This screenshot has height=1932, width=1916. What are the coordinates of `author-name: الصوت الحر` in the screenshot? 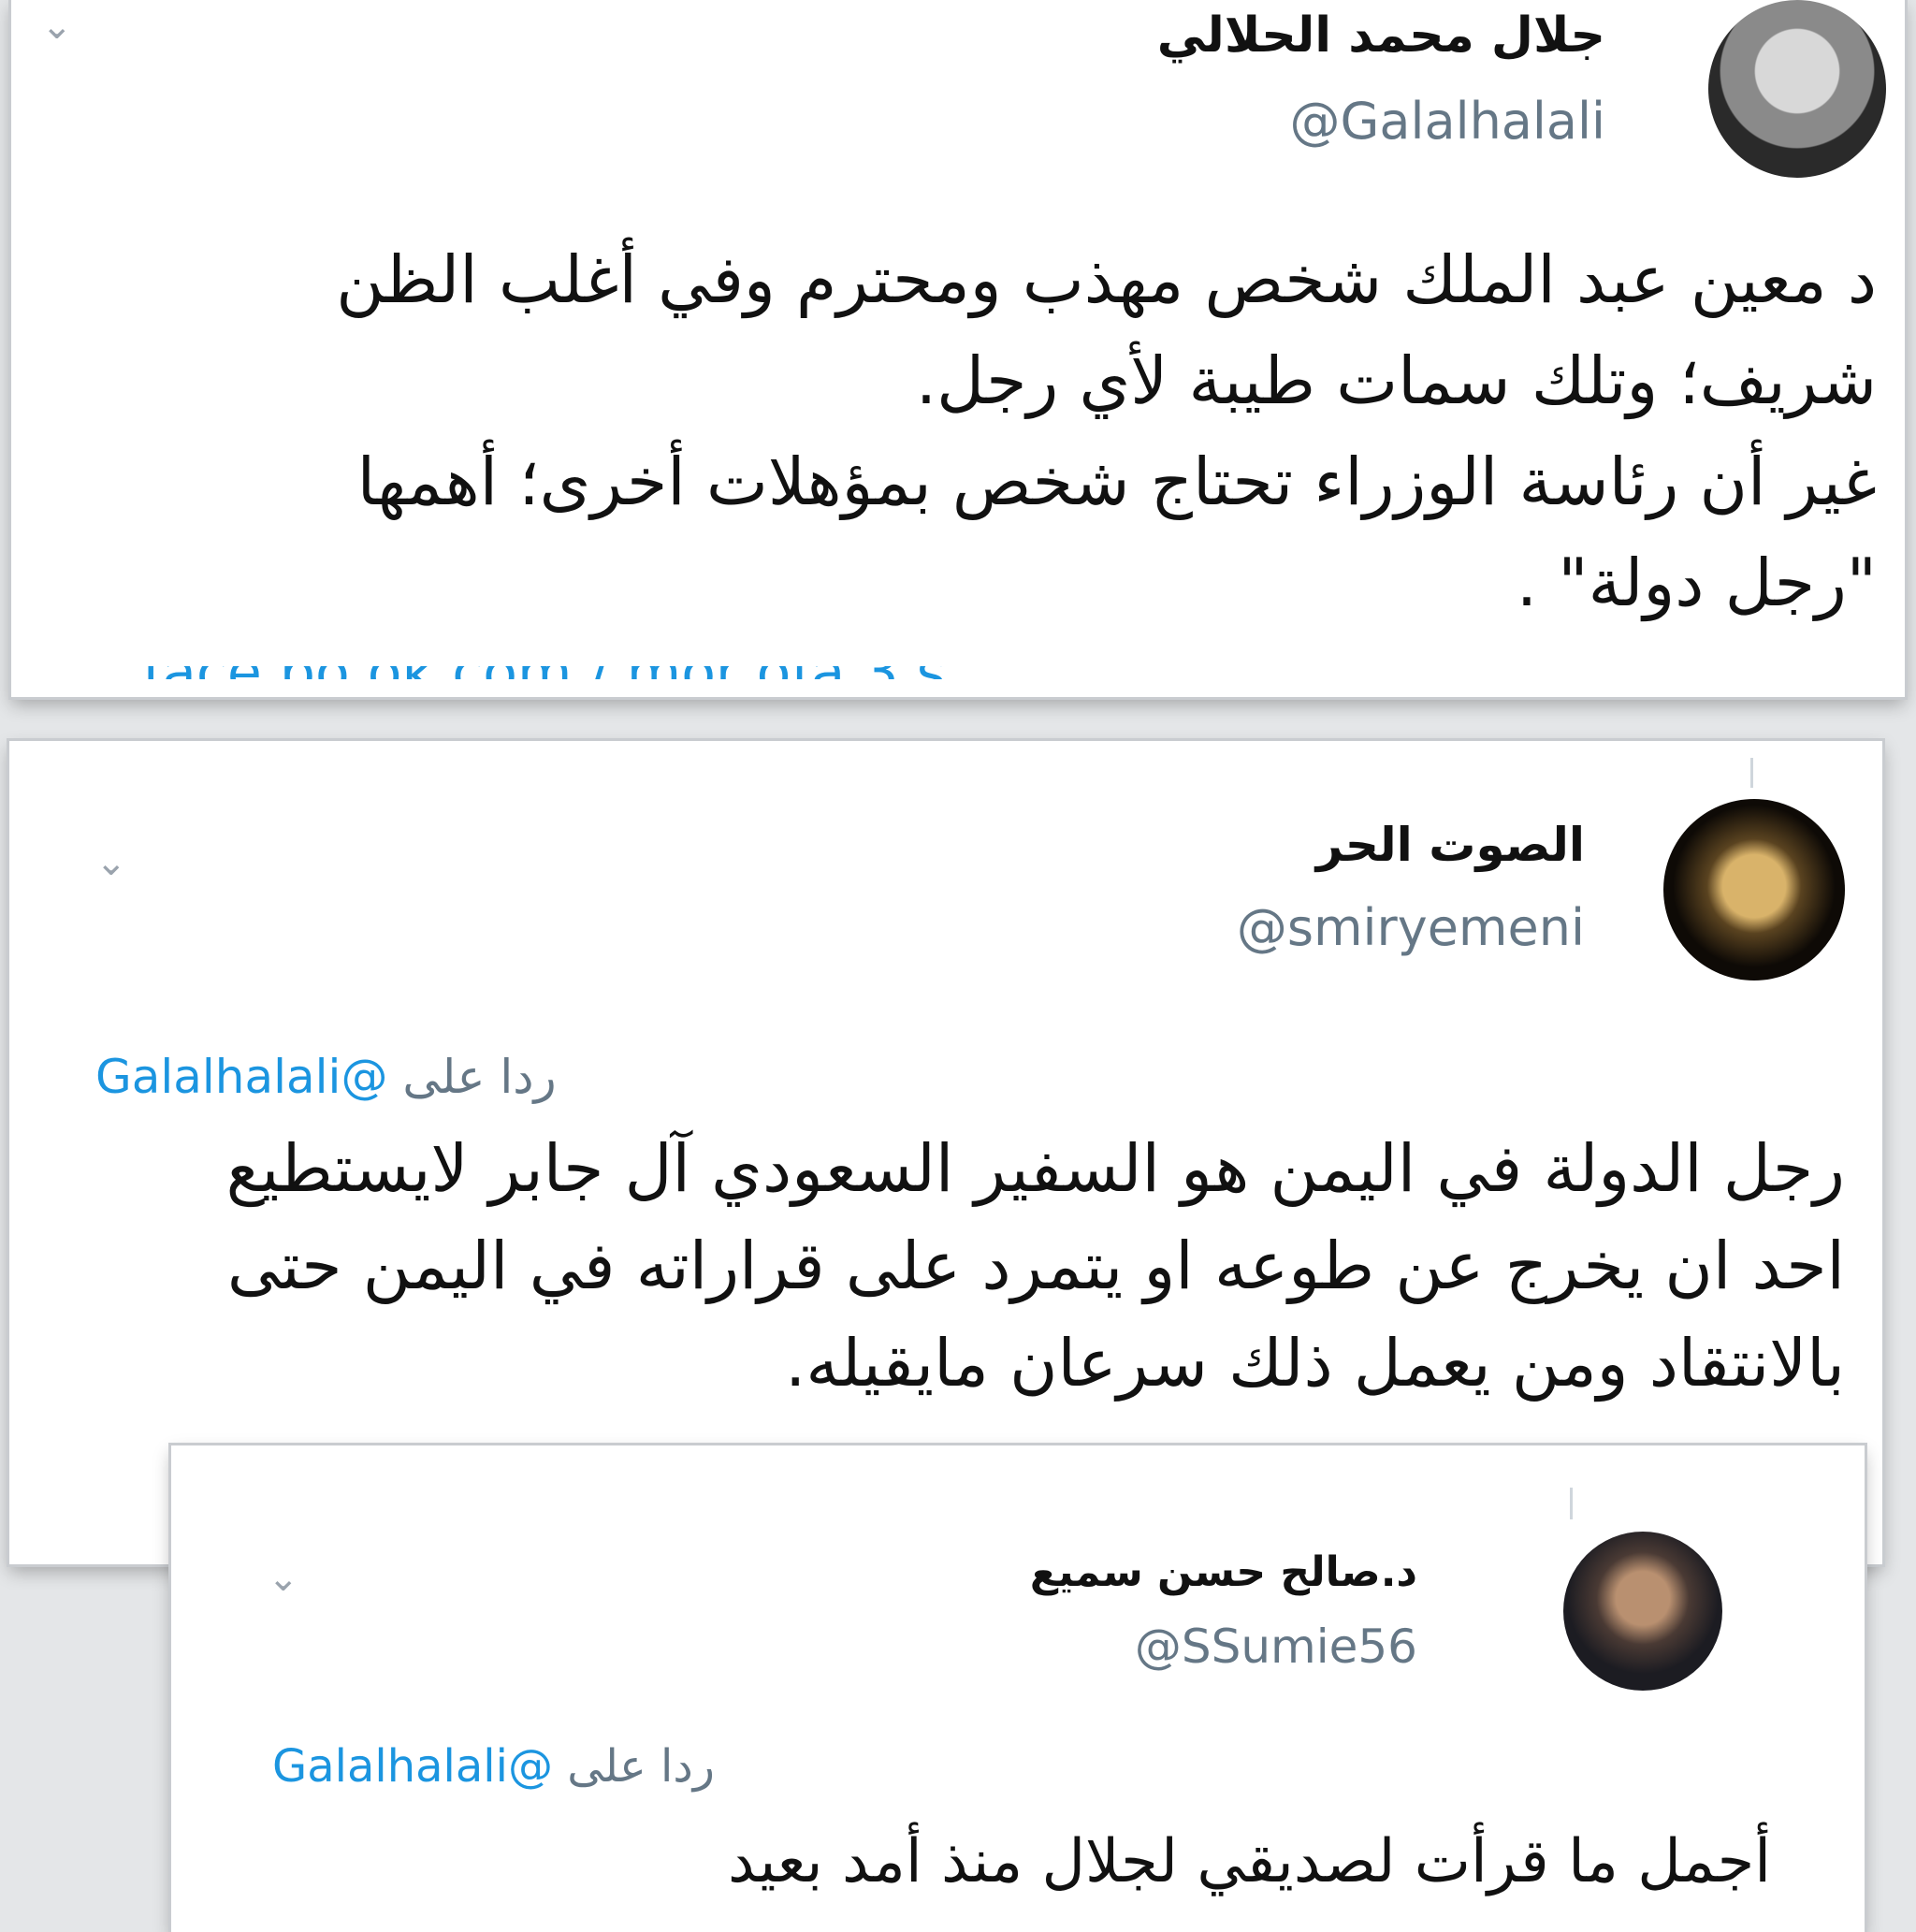 It's located at (1450, 845).